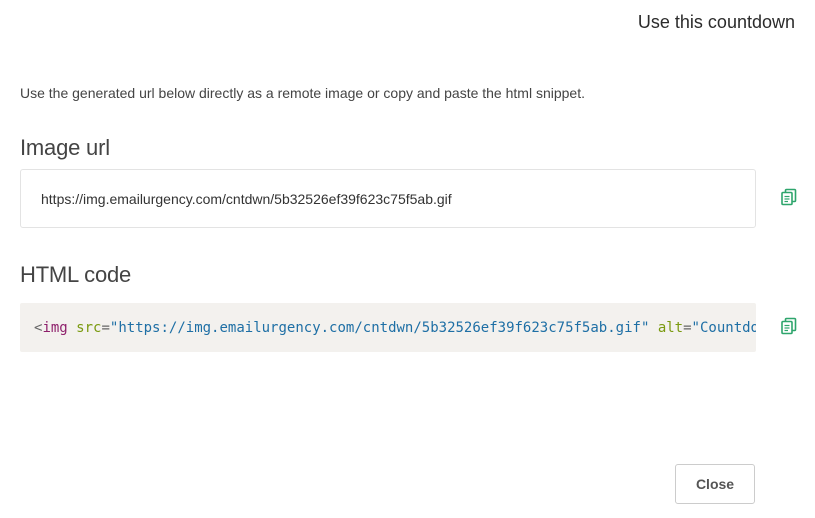 The height and width of the screenshot is (518, 815). What do you see at coordinates (76, 274) in the screenshot?
I see `html-code-heading: HTML code` at bounding box center [76, 274].